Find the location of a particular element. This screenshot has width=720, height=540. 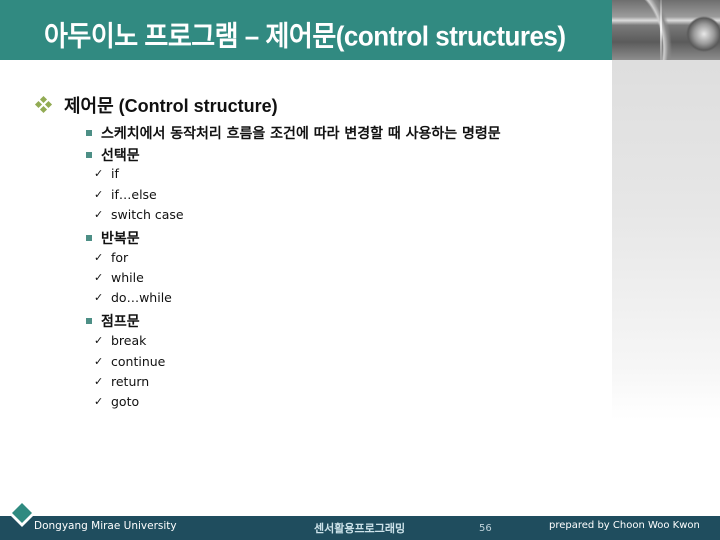

sub-list-item-text: break is located at coordinates (129, 340).